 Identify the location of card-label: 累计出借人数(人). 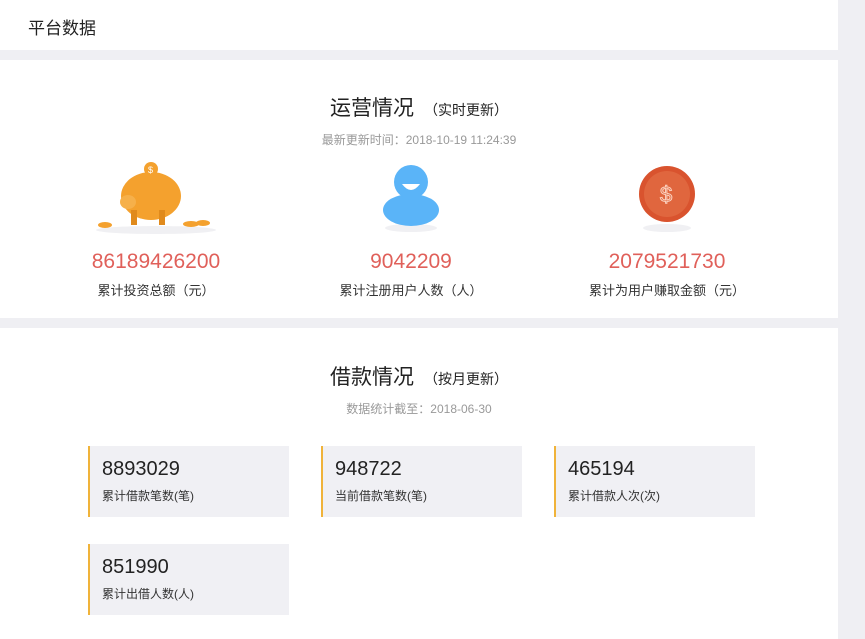
(148, 594).